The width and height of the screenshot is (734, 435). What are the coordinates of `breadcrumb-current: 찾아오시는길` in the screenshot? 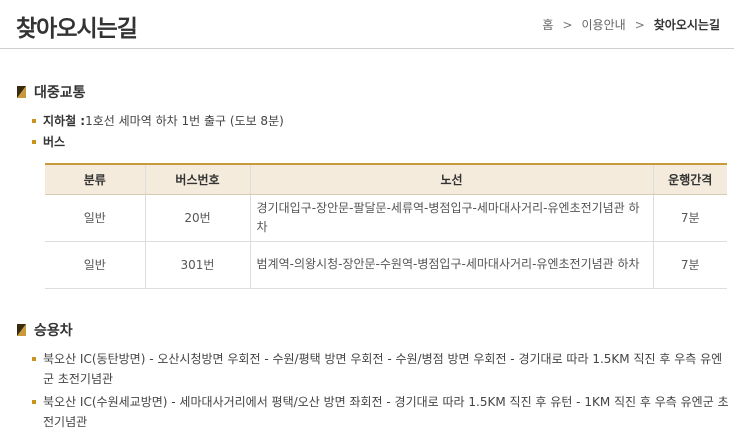 It's located at (686, 25).